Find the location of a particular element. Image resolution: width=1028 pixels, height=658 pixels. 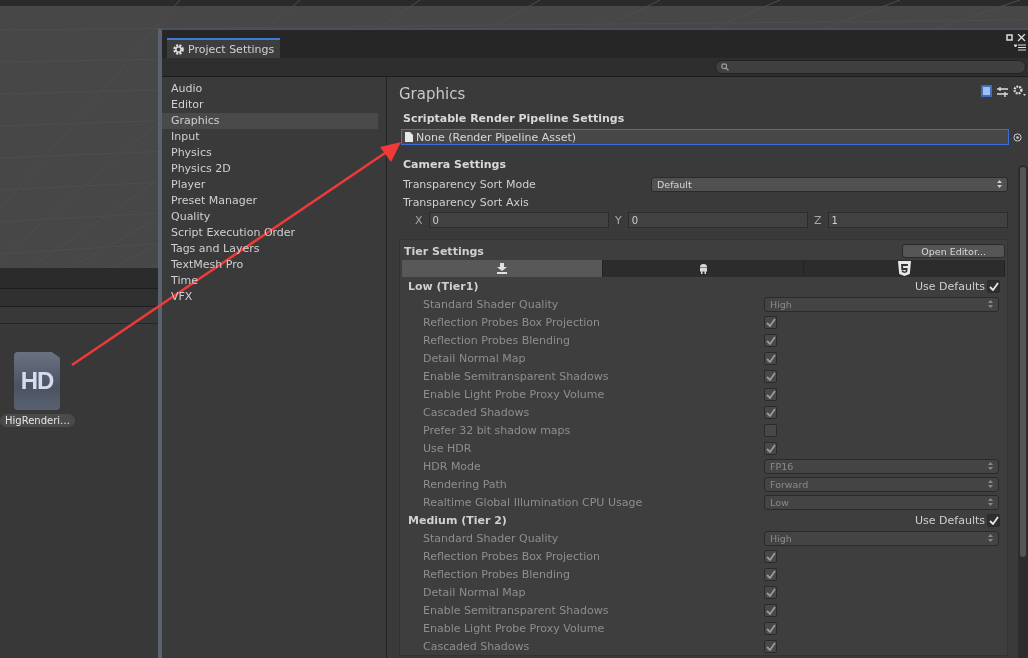

setting-label: Prefer 32 bit shadow maps is located at coordinates (497, 430).